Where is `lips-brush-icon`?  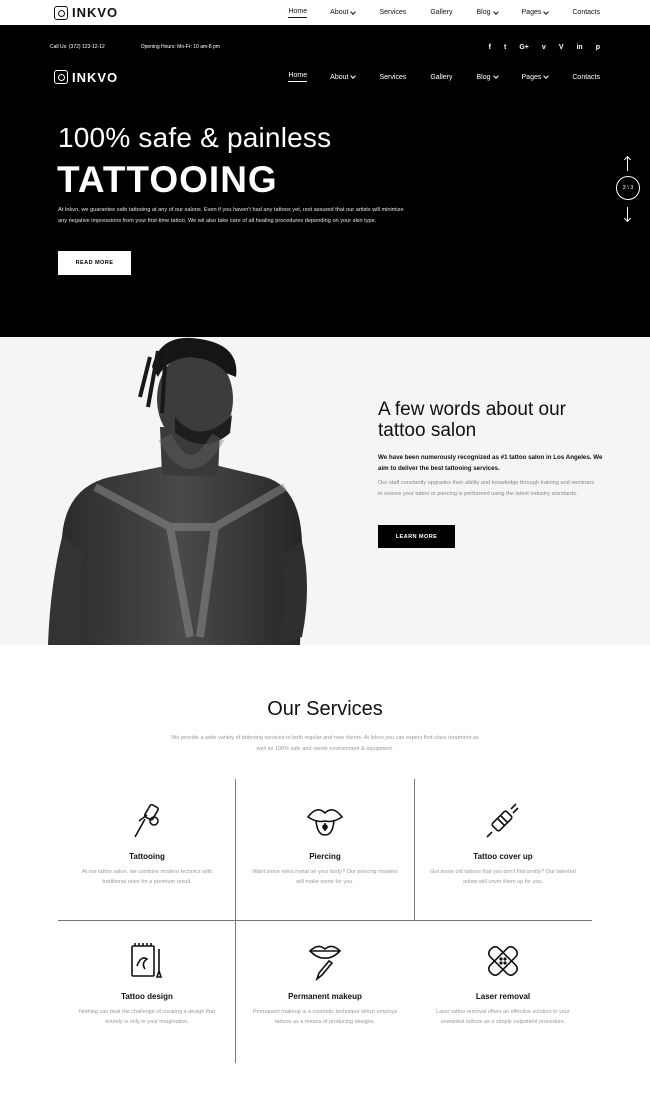
lips-brush-icon is located at coordinates (325, 963).